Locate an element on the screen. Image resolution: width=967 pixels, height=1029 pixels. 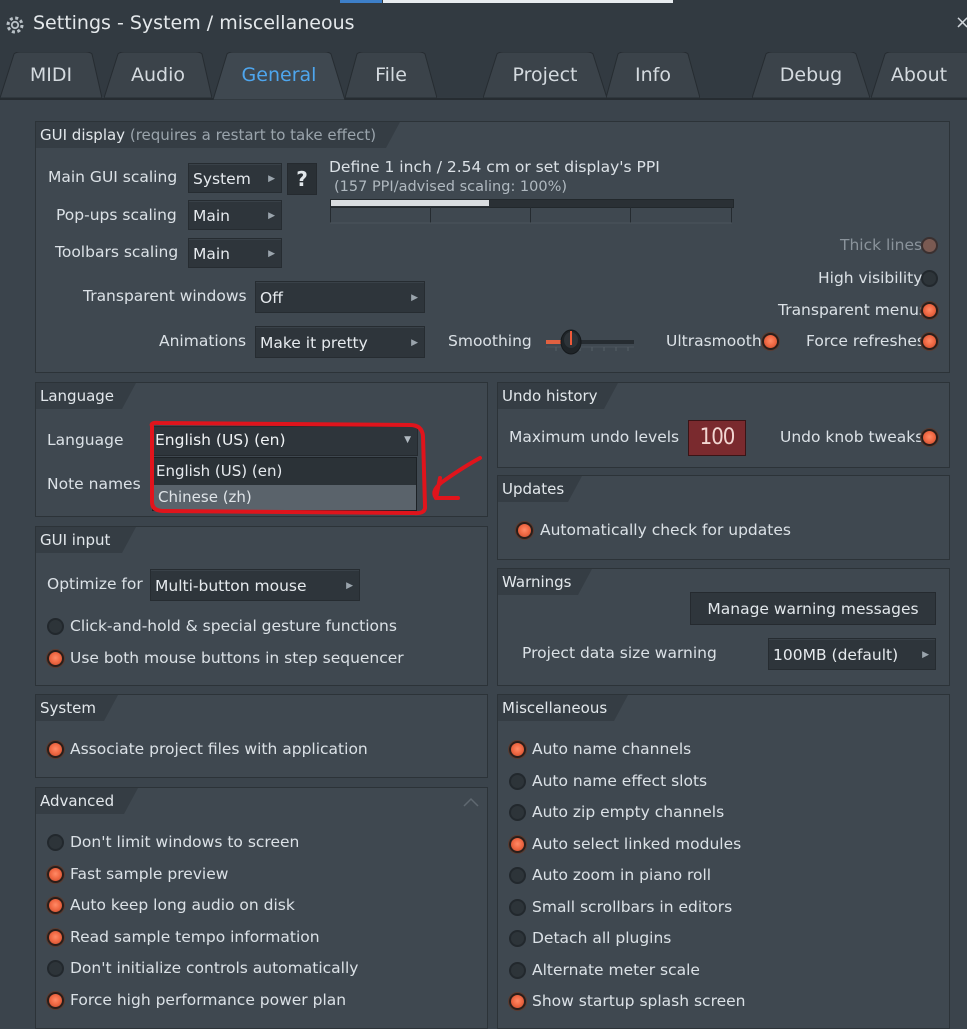
tab-project: Project is located at coordinates (545, 75).